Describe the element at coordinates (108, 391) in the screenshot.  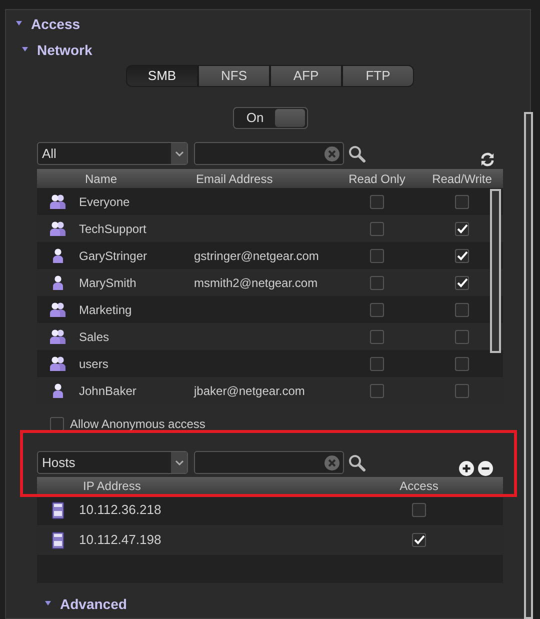
I see `user-name: JohnBaker` at that location.